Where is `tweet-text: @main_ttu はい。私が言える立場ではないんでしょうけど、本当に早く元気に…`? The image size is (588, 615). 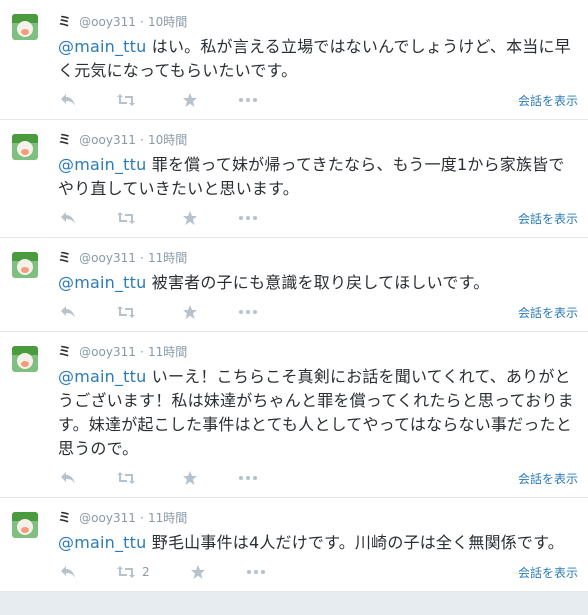 tweet-text: @main_ttu はい。私が言える立場ではないんでしょうけど、本当に早く元気に… is located at coordinates (318, 59).